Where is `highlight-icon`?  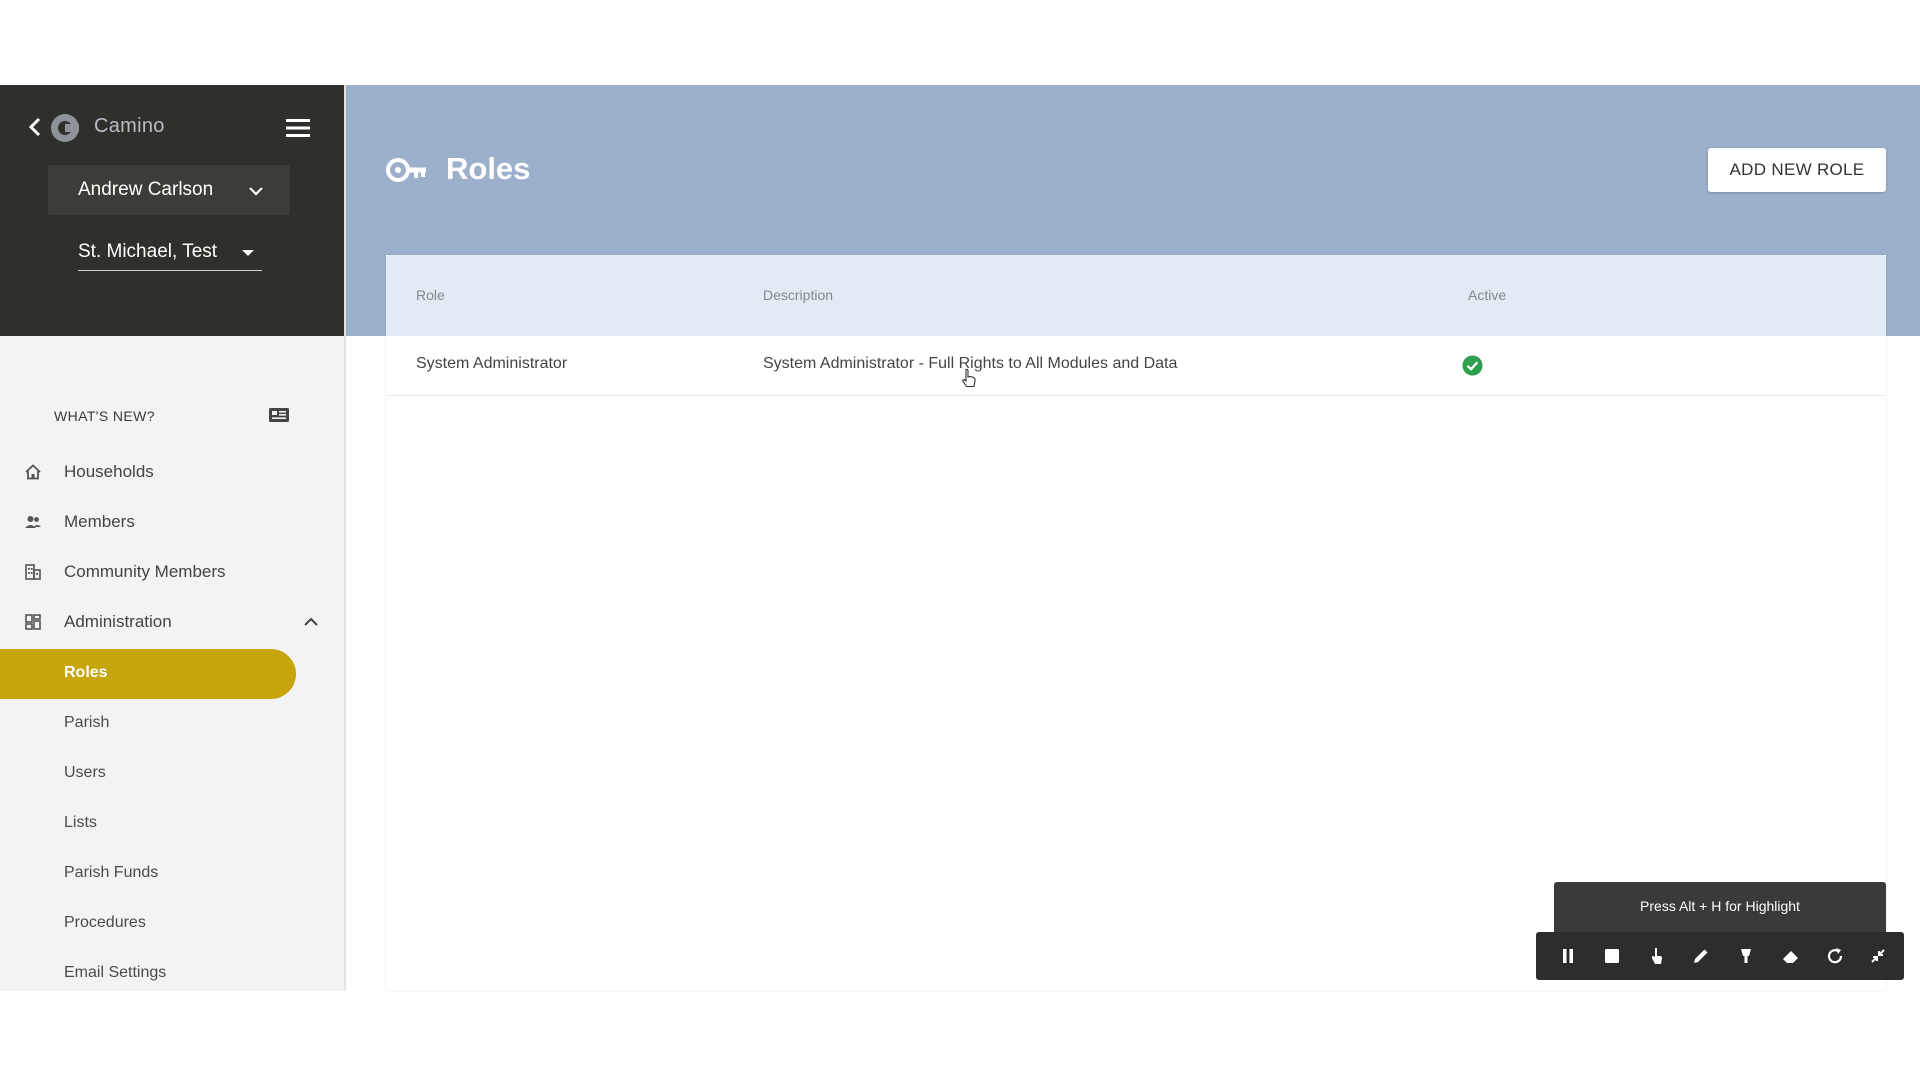
highlight-icon is located at coordinates (1746, 956).